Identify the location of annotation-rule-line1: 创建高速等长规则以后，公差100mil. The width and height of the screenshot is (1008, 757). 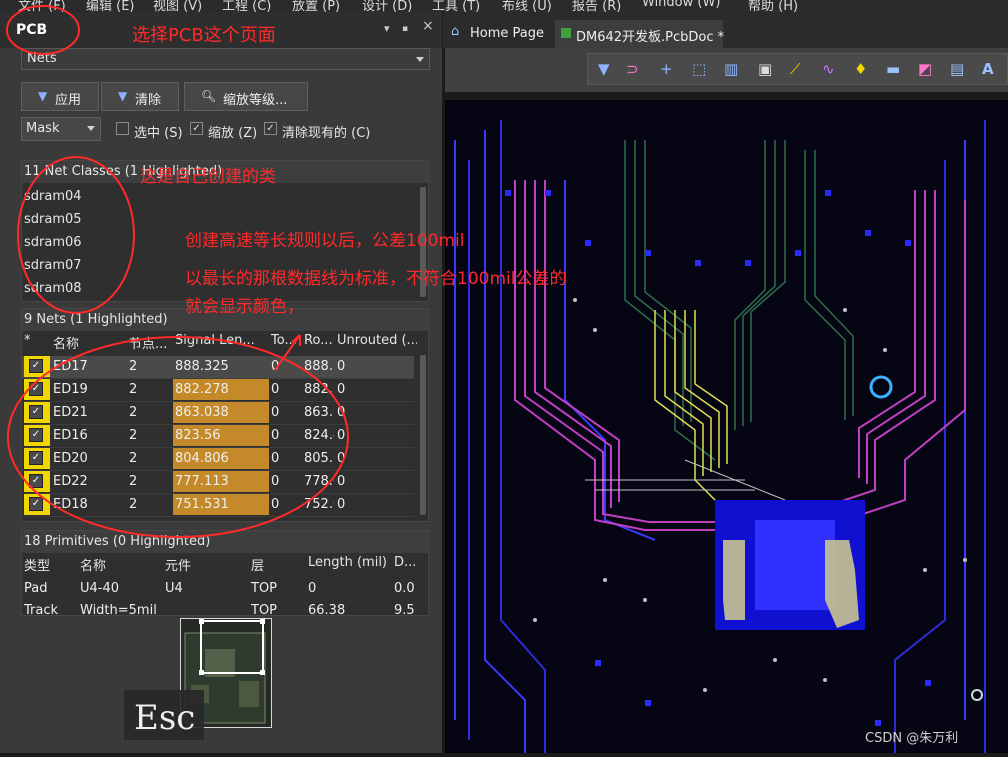
(325, 241).